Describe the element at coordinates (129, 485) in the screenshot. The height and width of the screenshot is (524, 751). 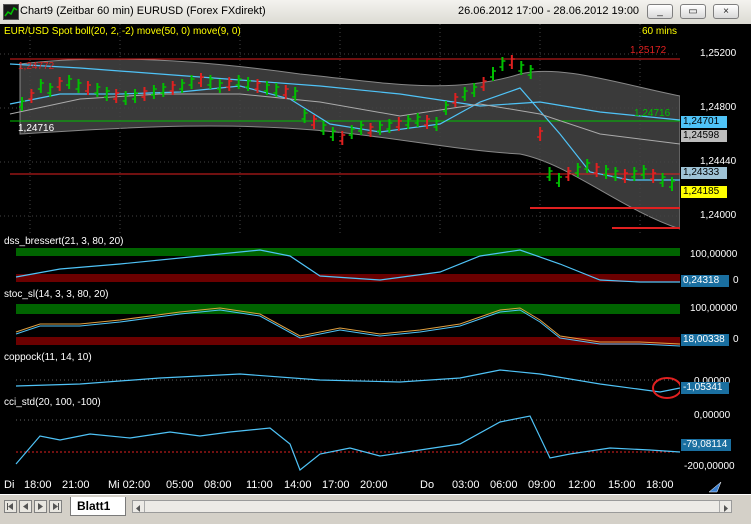
I see `time-label: Mi 02:00` at that location.